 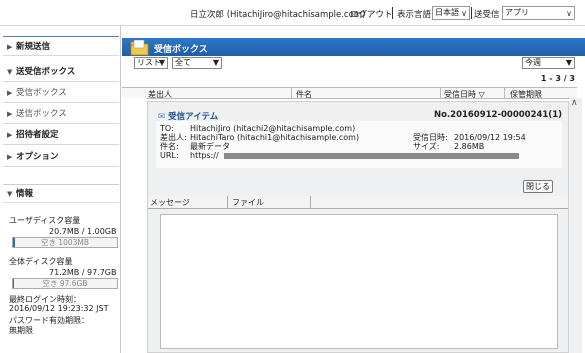 I want to click on item-count: 1 - 3 / 3, so click(x=557, y=78).